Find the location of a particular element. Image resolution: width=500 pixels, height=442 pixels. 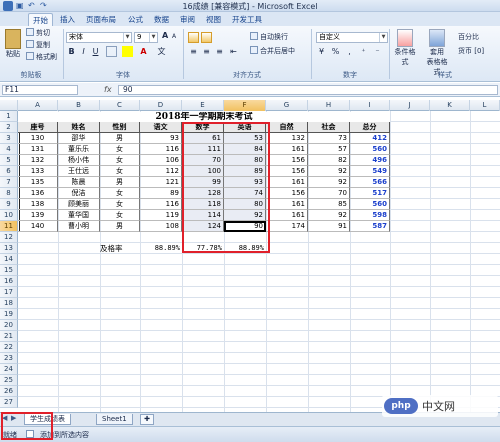

font-size-select: 9 ▼ is located at coordinates (146, 37).